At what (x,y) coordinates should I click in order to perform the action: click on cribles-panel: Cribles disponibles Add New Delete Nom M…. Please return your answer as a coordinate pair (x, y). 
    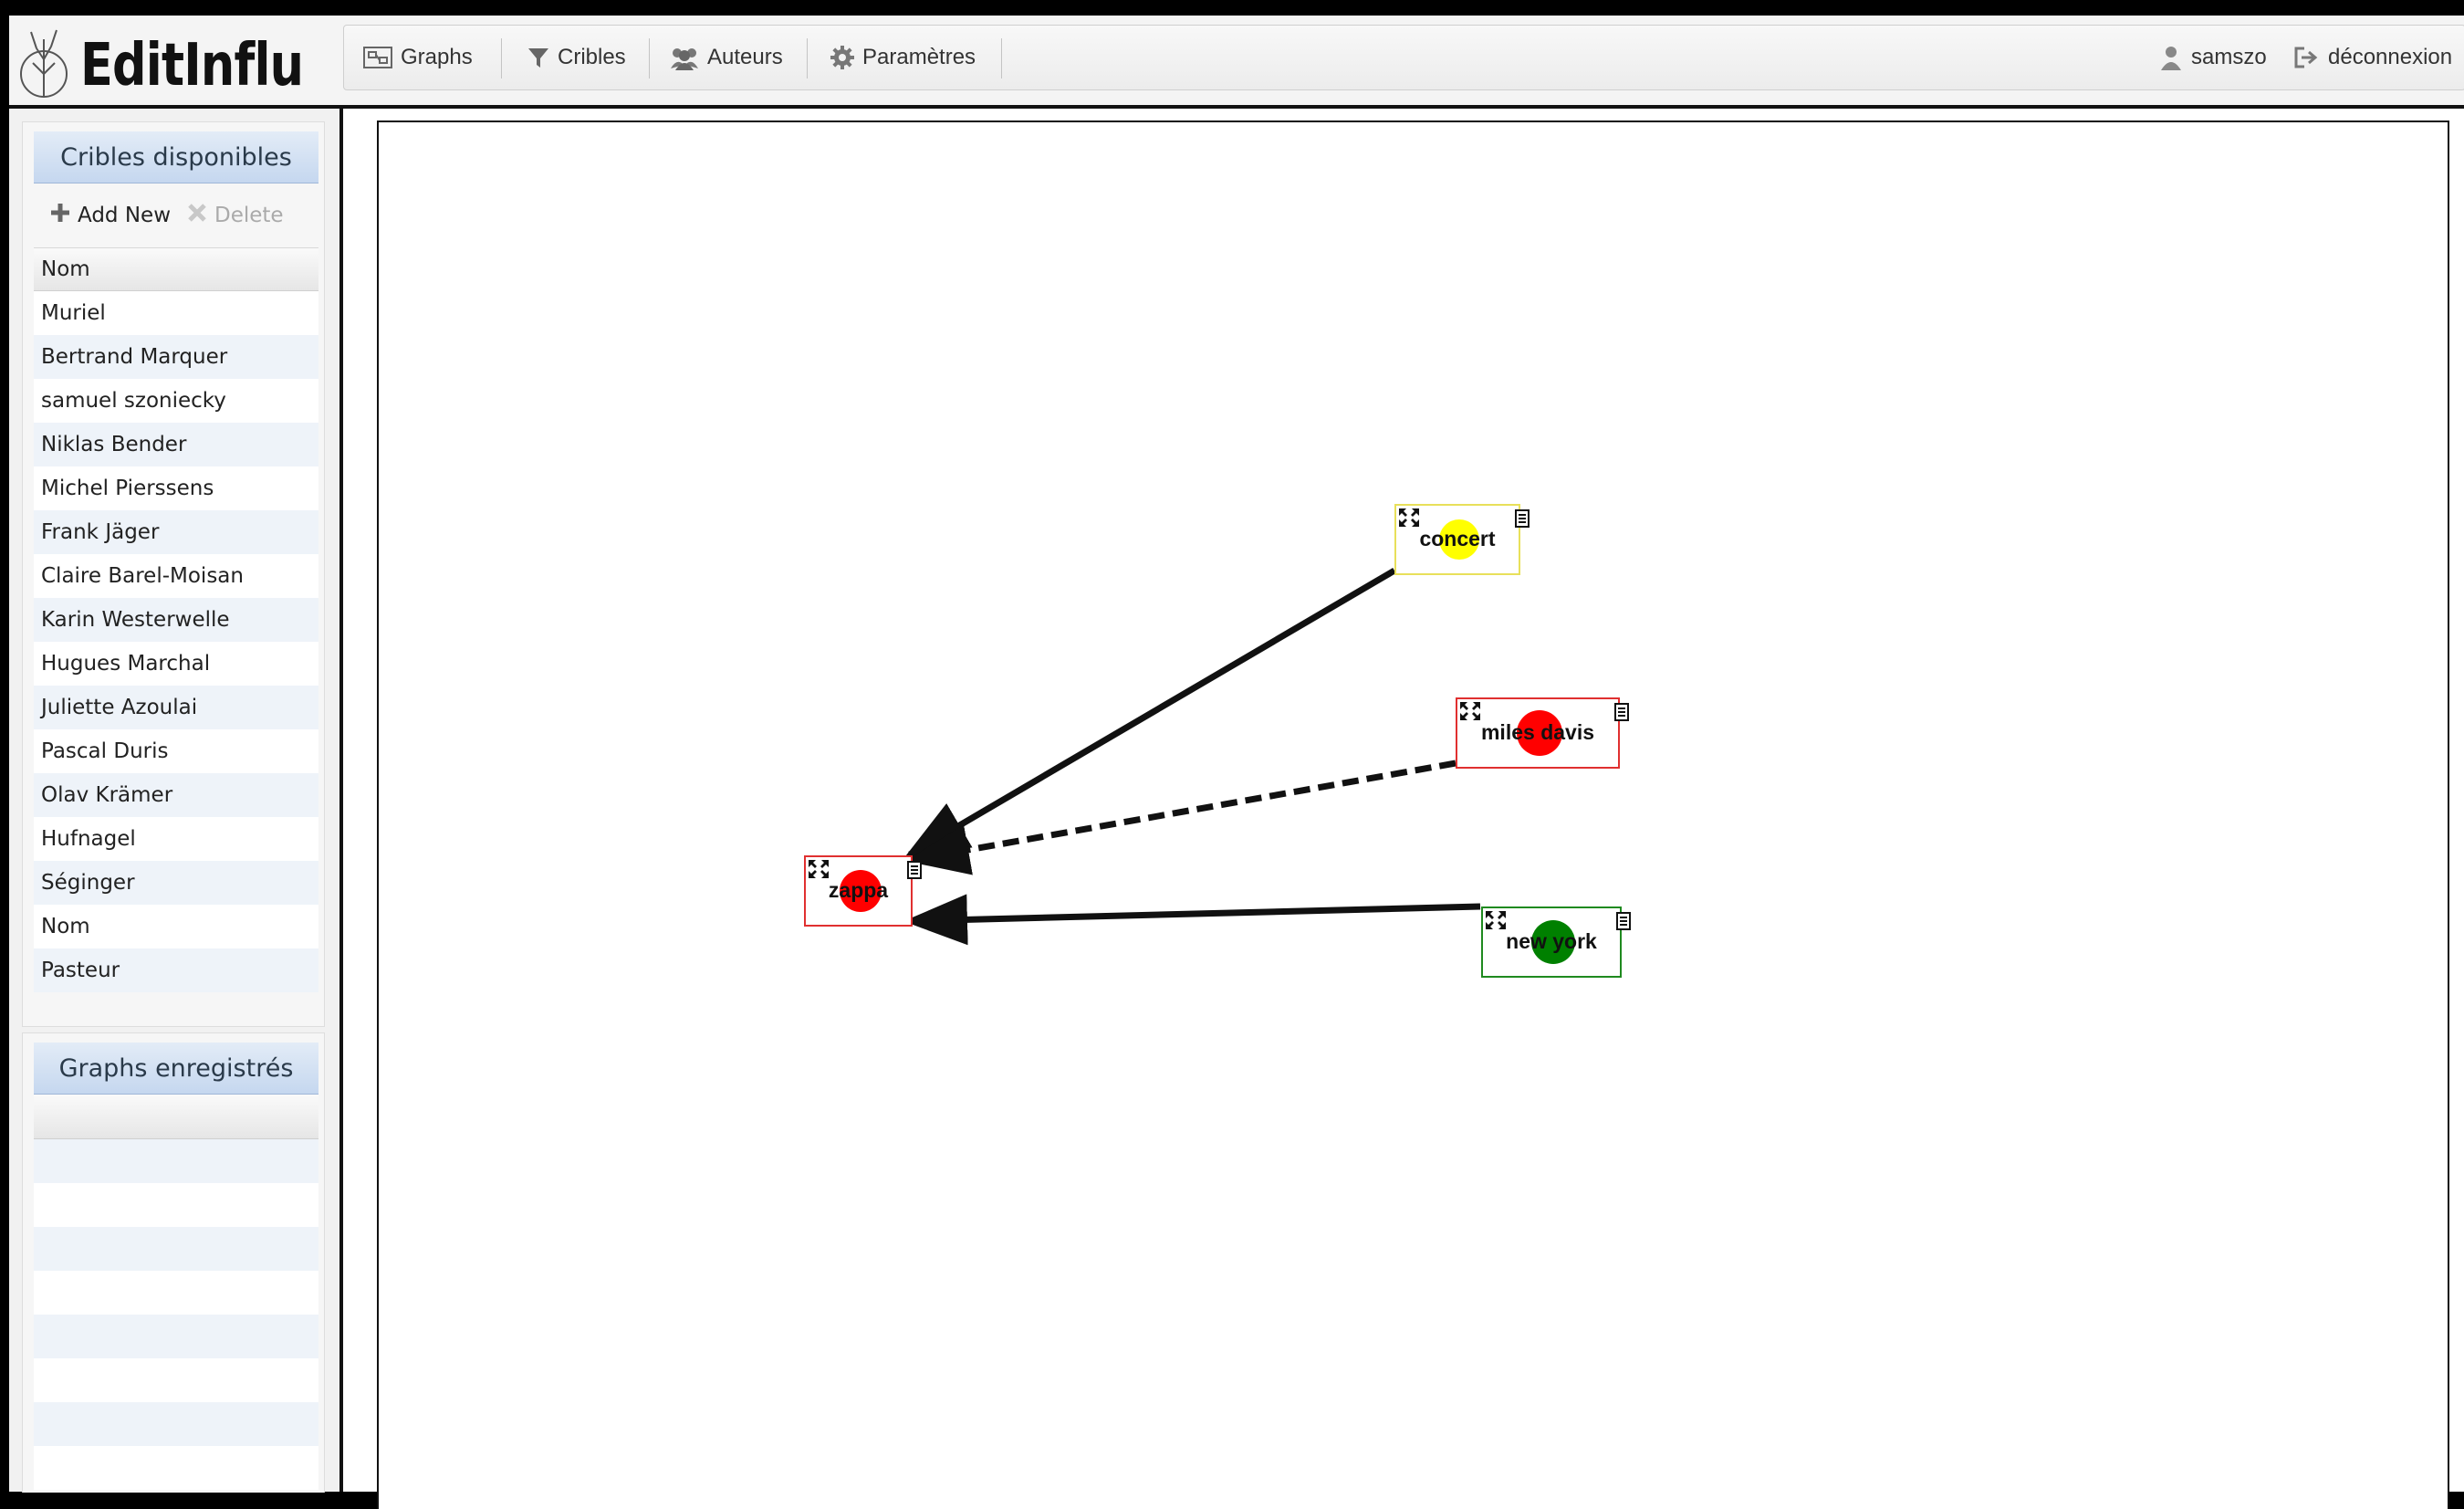
    Looking at the image, I should click on (173, 574).